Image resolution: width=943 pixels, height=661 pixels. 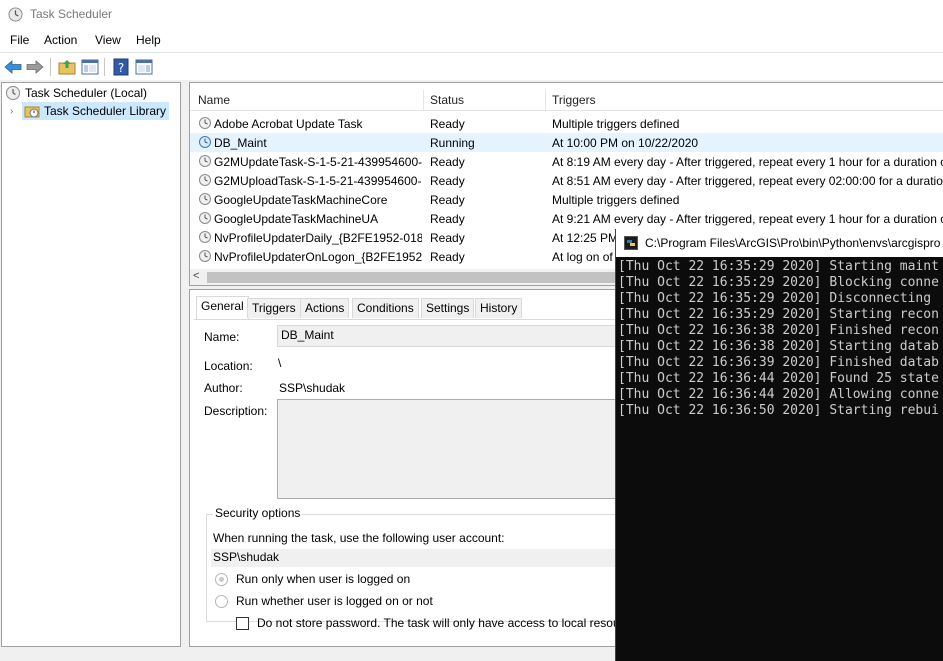 What do you see at coordinates (447, 336) in the screenshot?
I see `name-field: DB_Maint` at bounding box center [447, 336].